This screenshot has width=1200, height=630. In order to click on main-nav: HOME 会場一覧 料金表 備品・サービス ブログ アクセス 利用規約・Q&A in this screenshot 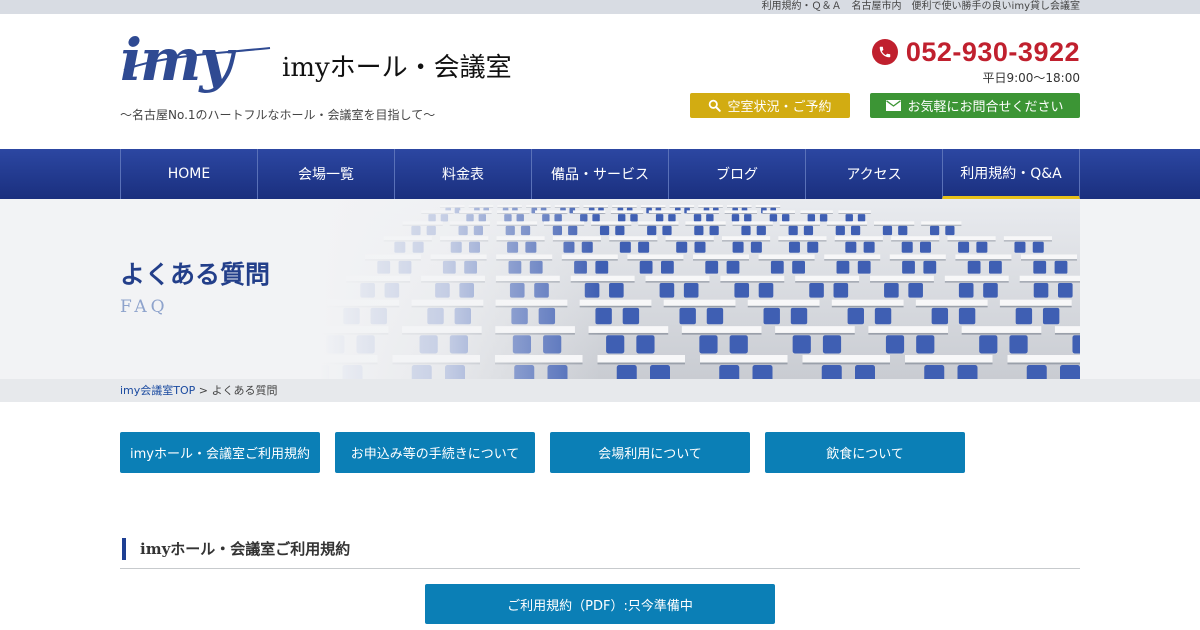, I will do `click(600, 174)`.